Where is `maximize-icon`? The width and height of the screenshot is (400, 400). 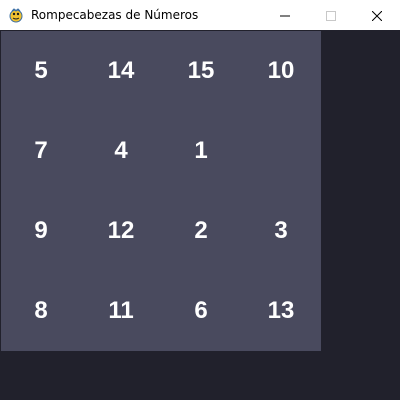 maximize-icon is located at coordinates (331, 15).